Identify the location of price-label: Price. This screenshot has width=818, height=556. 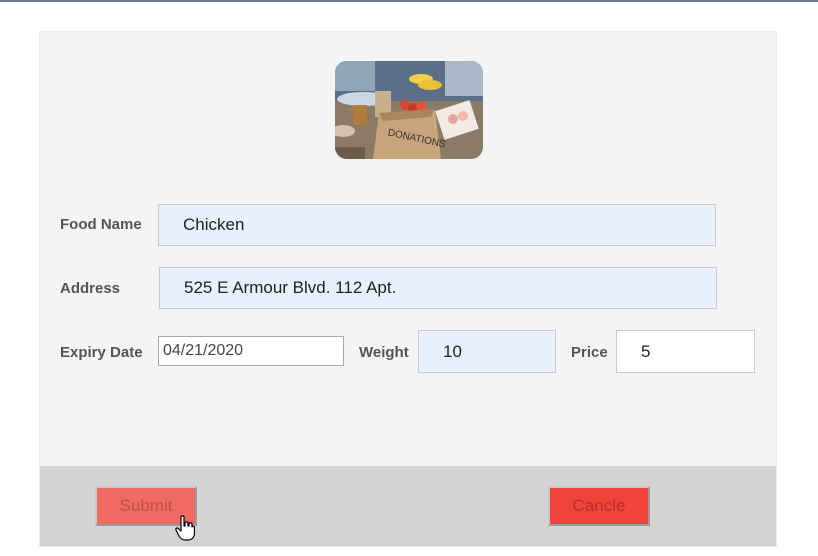
(589, 352).